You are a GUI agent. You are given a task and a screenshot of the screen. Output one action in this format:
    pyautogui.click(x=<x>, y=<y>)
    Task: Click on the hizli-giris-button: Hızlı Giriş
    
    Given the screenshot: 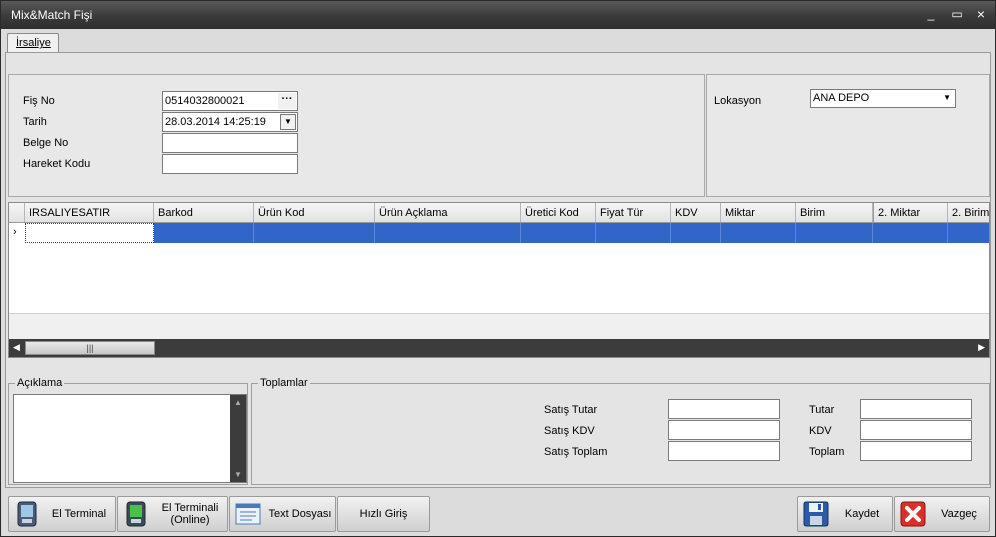 What is the action you would take?
    pyautogui.click(x=383, y=514)
    